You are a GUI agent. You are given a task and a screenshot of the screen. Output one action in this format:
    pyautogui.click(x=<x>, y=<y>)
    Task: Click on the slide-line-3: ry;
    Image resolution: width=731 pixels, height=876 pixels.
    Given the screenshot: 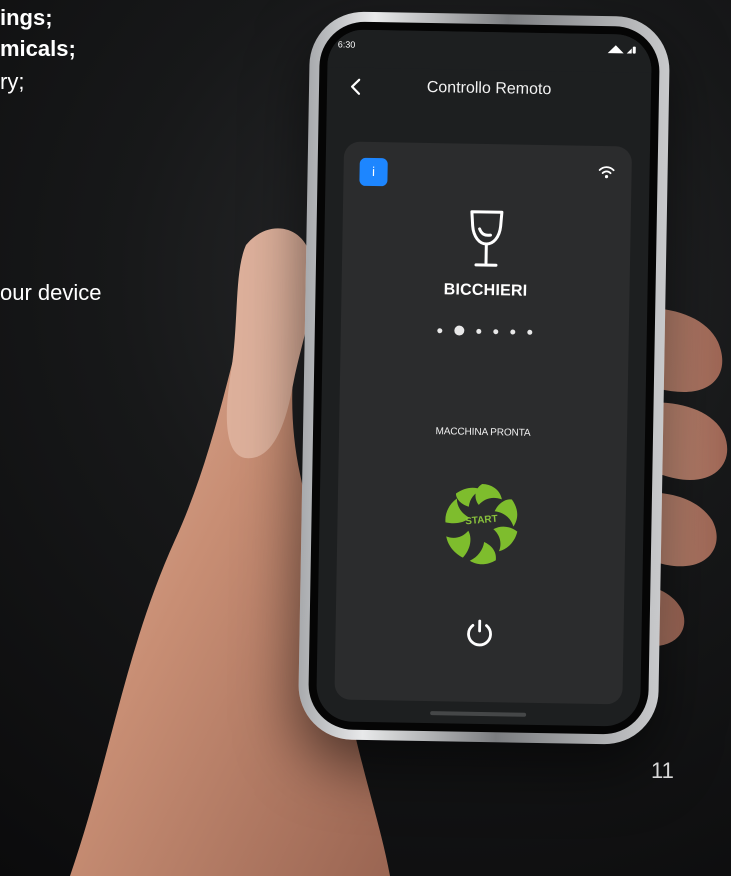 What is the action you would take?
    pyautogui.click(x=12, y=81)
    